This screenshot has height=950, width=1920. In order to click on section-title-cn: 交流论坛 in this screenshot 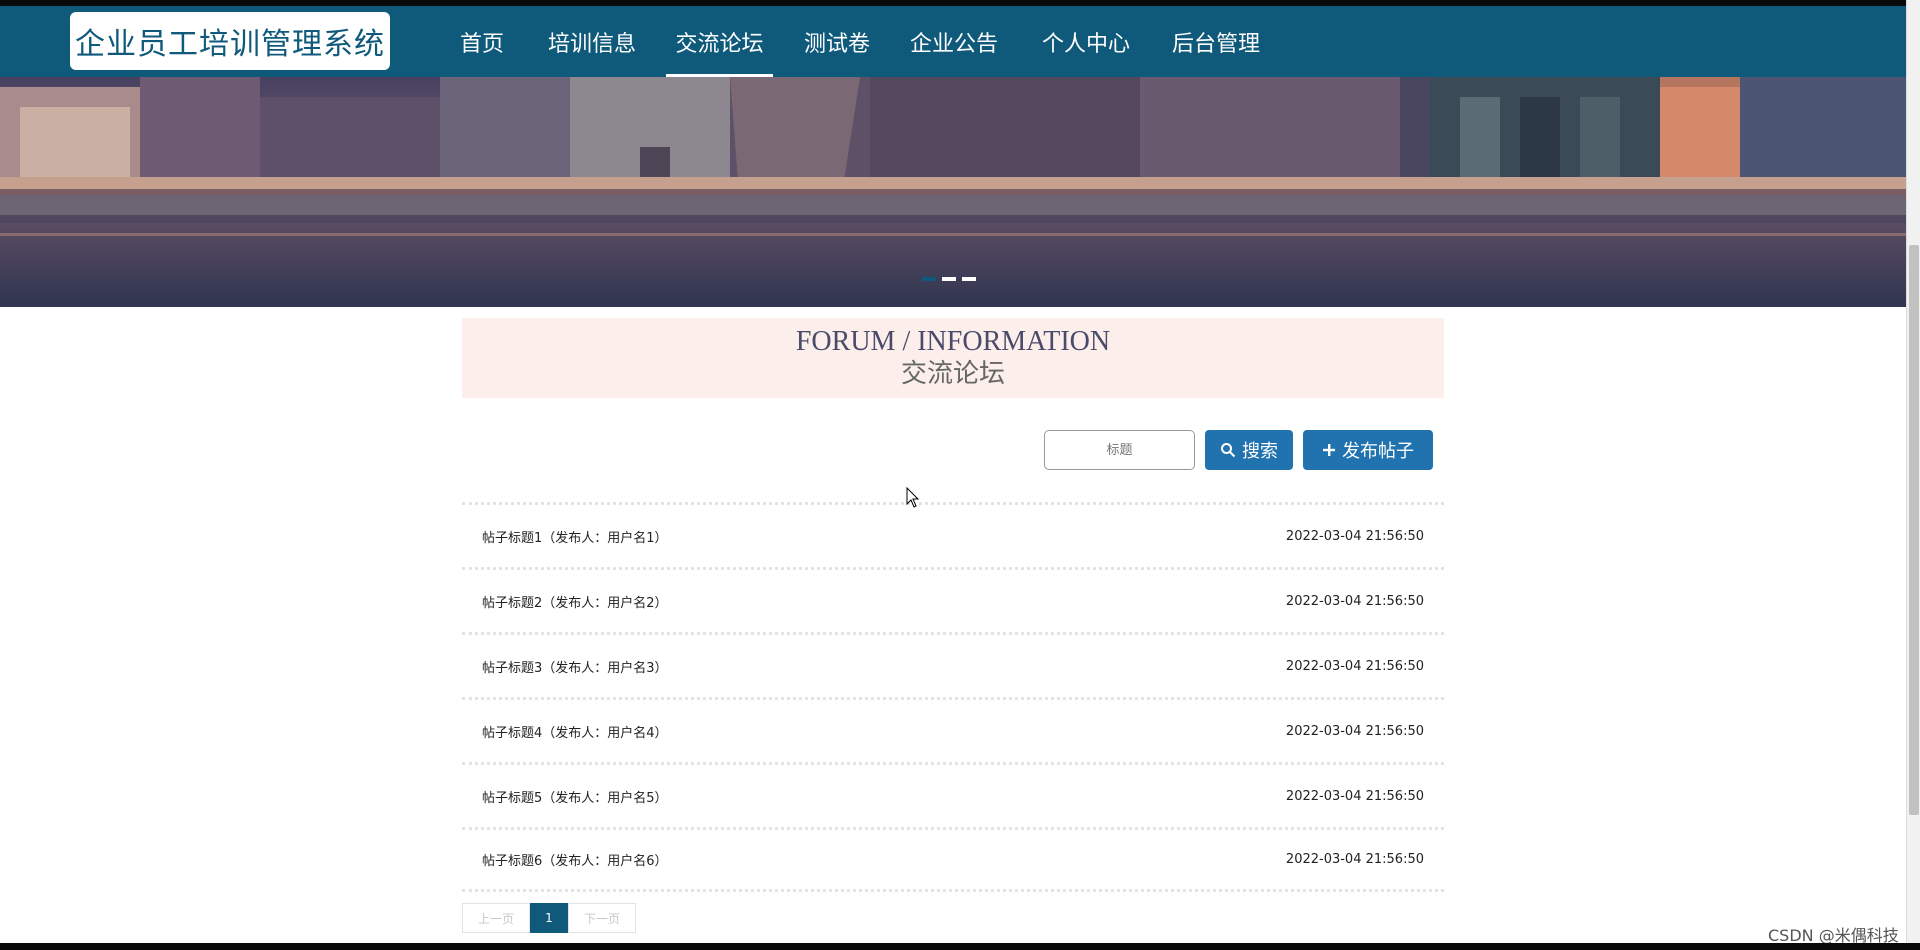, I will do `click(952, 374)`.